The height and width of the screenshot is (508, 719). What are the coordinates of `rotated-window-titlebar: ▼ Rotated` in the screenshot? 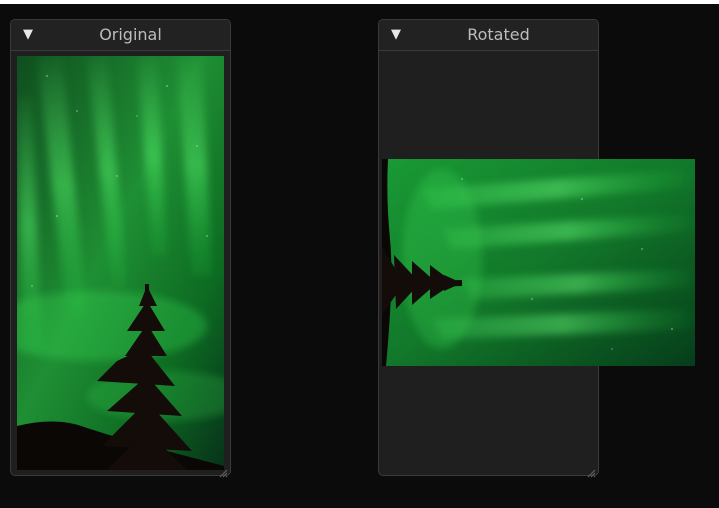 It's located at (488, 35).